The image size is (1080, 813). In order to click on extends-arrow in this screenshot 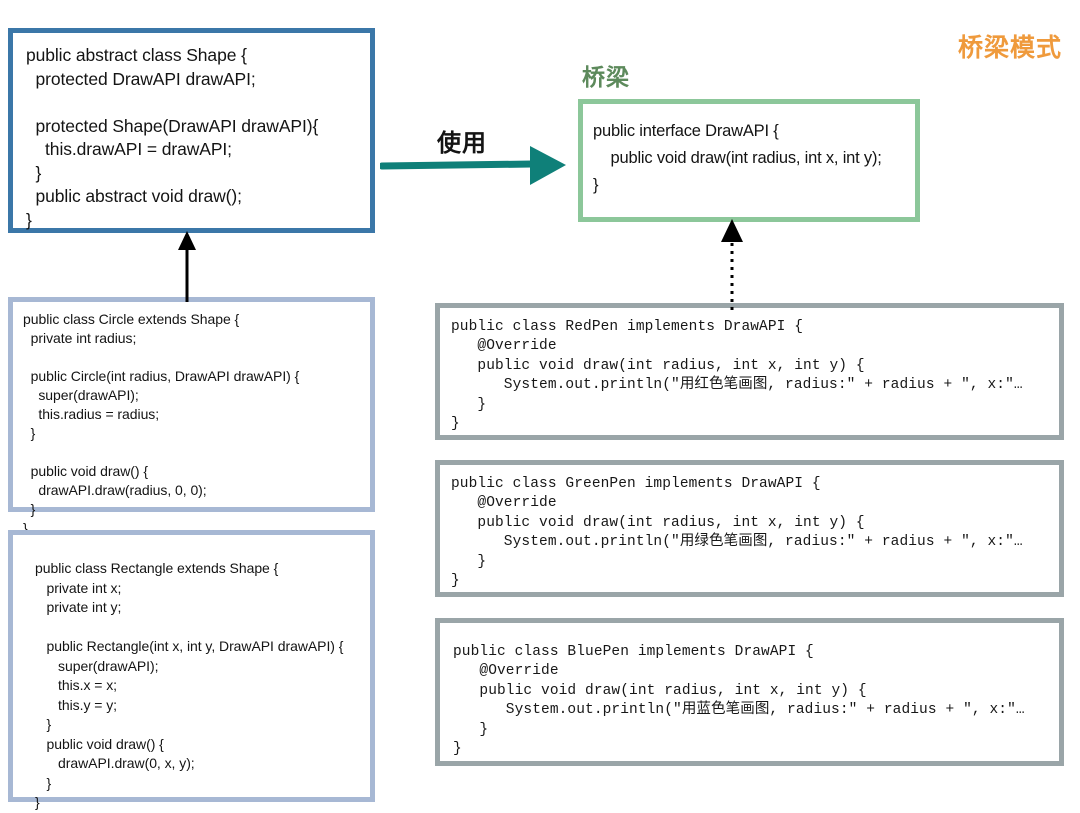, I will do `click(187, 266)`.